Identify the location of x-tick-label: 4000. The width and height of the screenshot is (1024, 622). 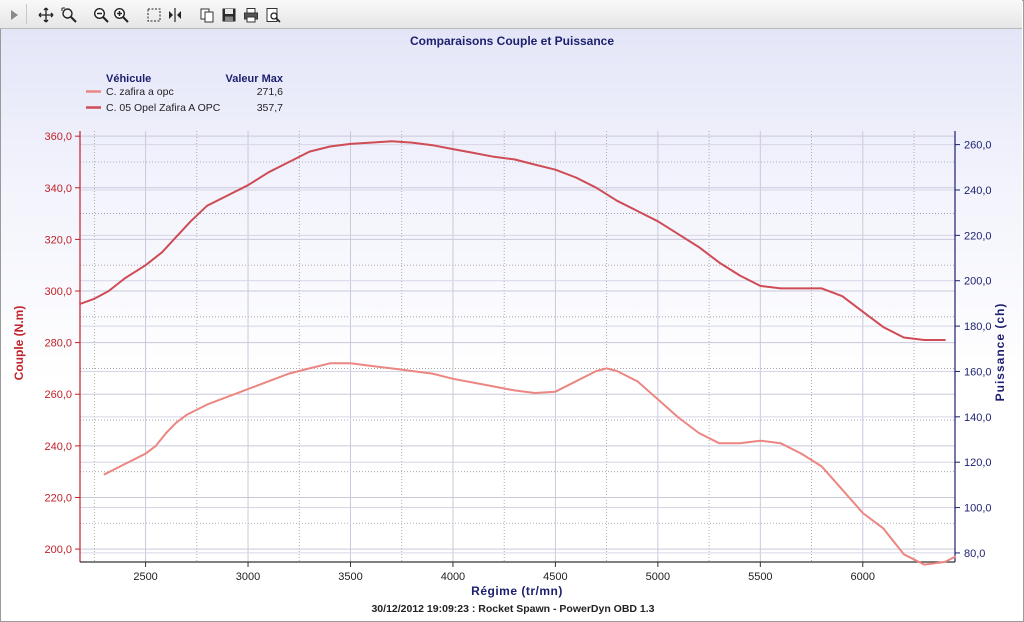
(453, 577).